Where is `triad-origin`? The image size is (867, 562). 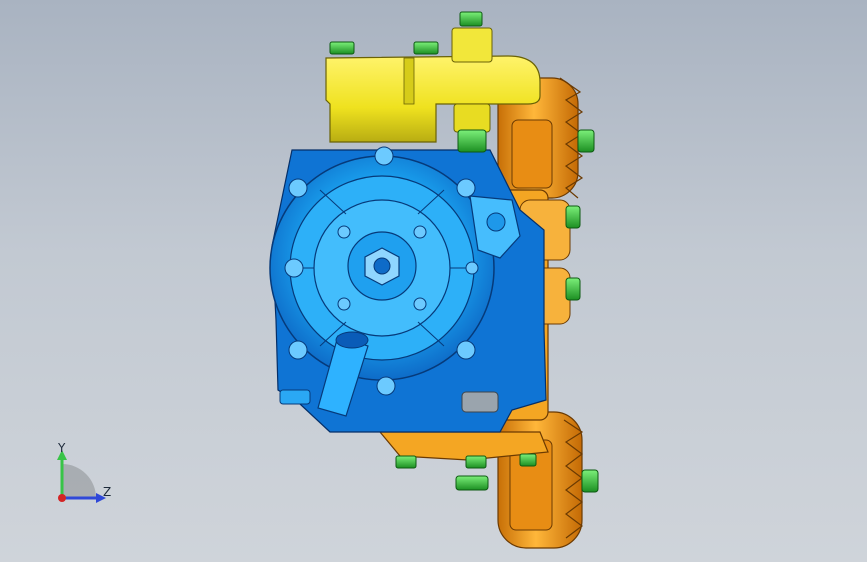 triad-origin is located at coordinates (62, 498).